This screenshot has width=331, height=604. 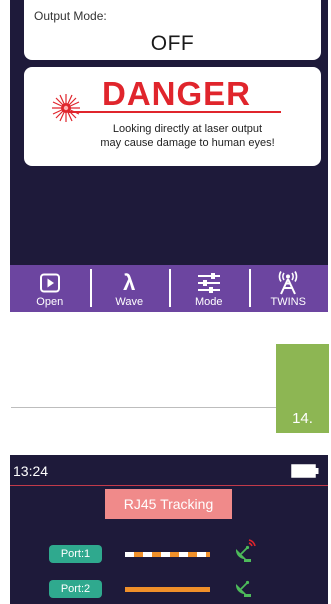 I want to click on bottom-toolbar: Open λ Wave Mode TWINS, so click(x=169, y=288).